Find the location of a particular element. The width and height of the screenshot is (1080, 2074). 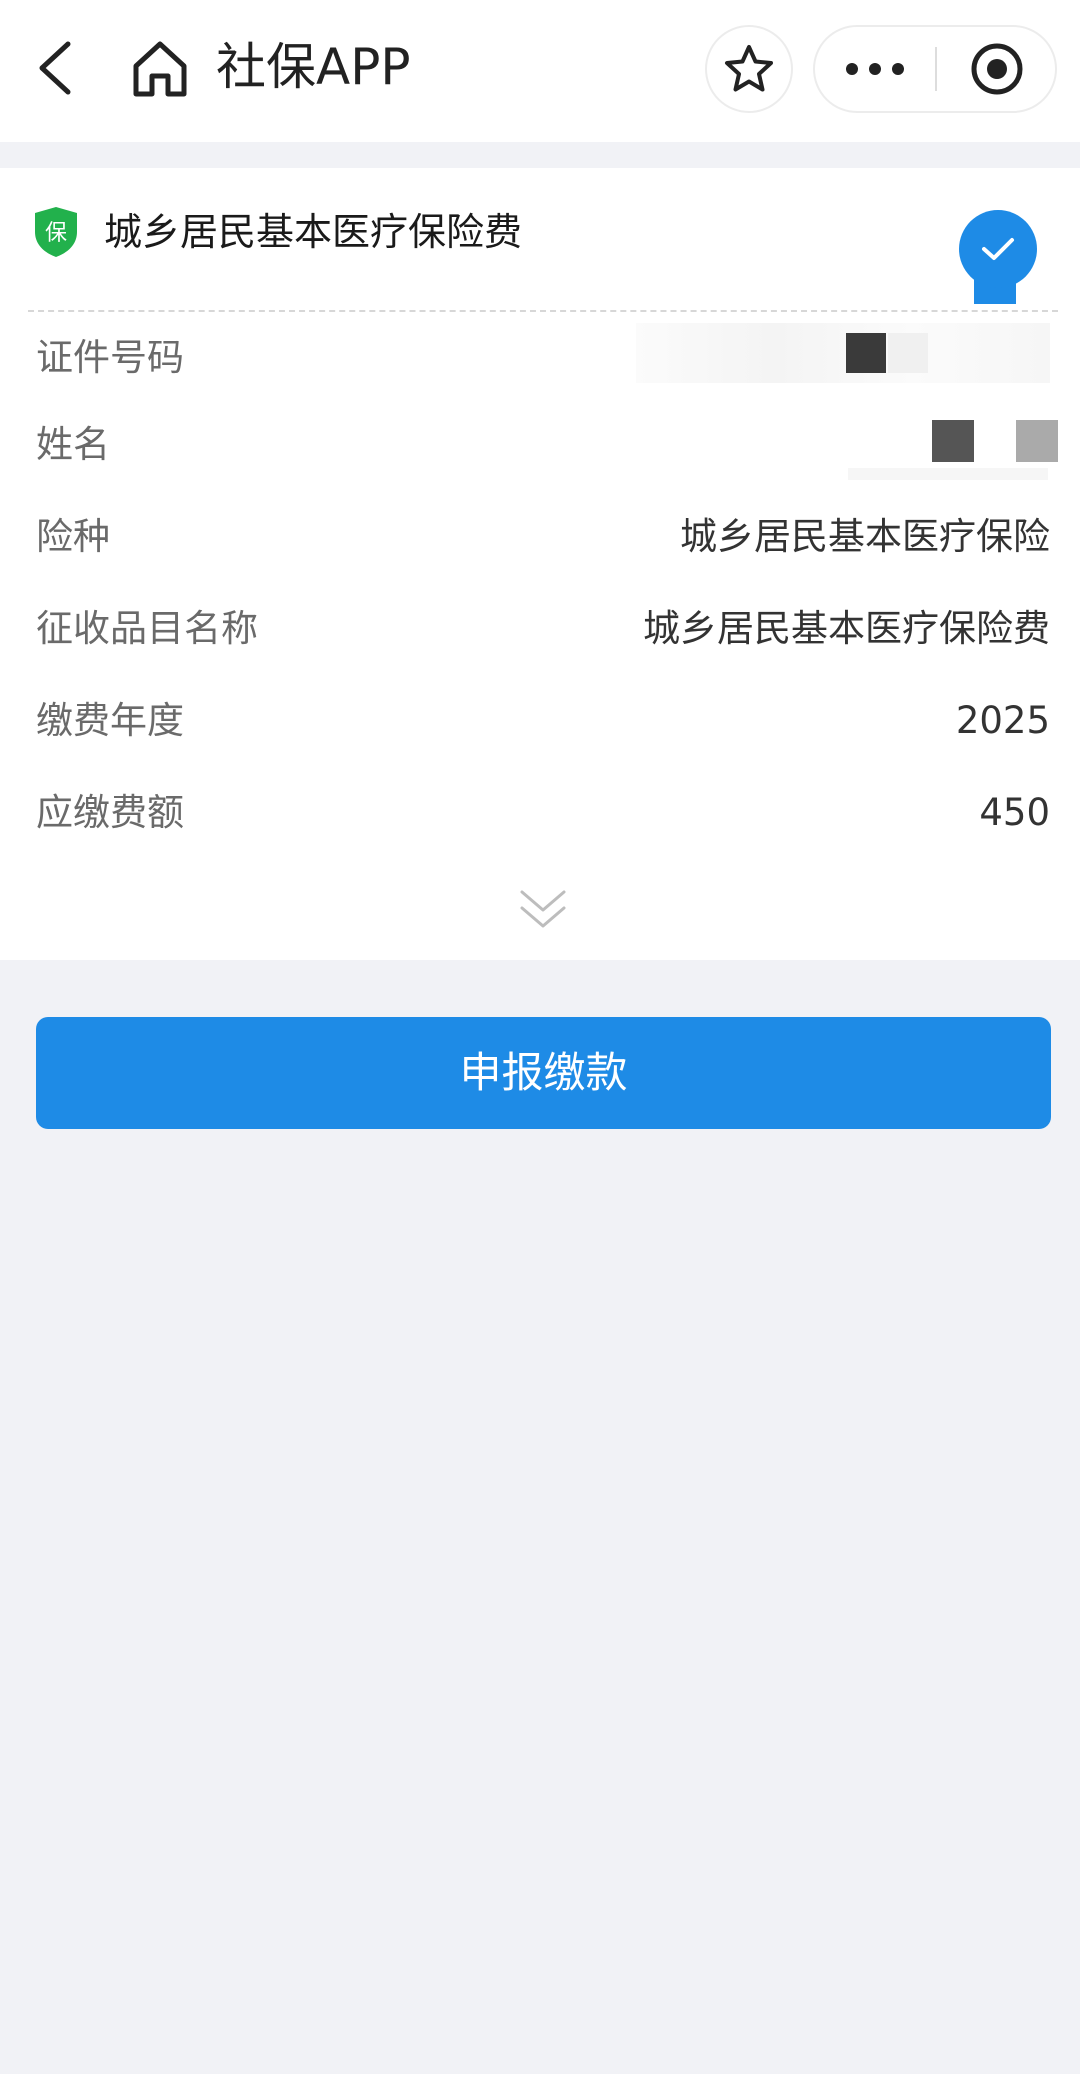

row-label: 应缴费额 is located at coordinates (110, 812).